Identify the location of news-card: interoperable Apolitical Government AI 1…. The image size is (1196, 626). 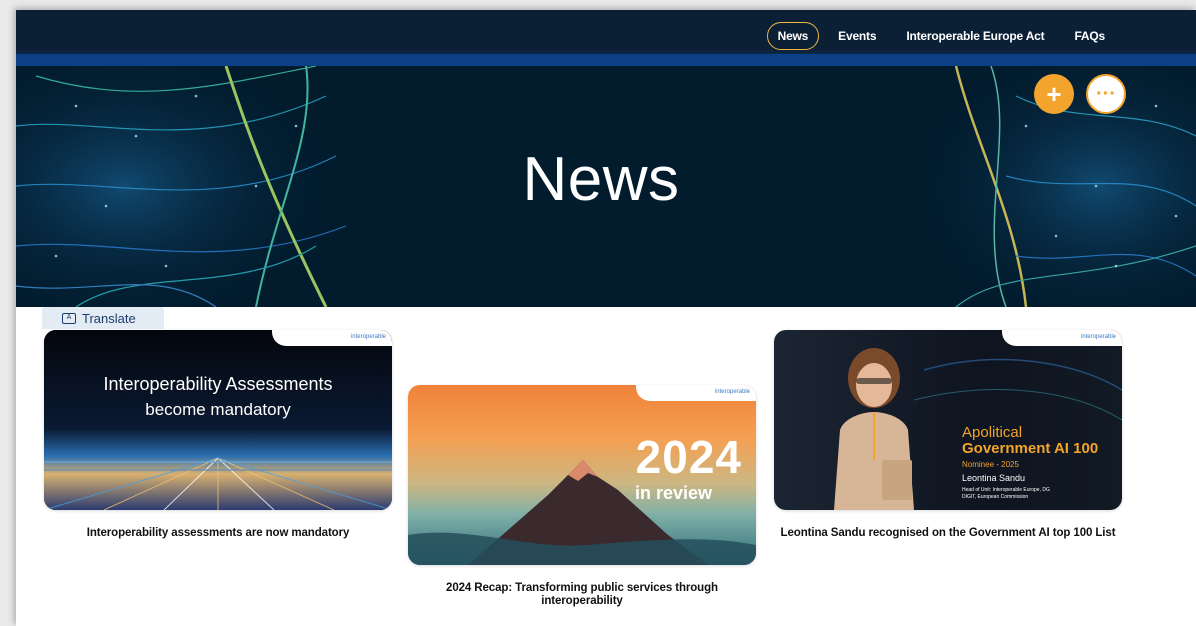
(948, 435).